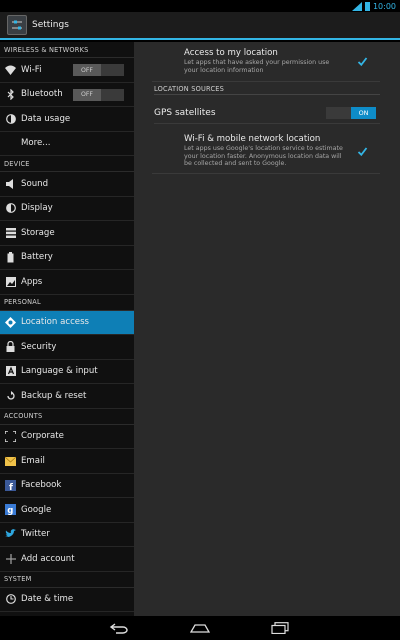 The width and height of the screenshot is (400, 640). I want to click on back-arrow-icon, so click(118, 628).